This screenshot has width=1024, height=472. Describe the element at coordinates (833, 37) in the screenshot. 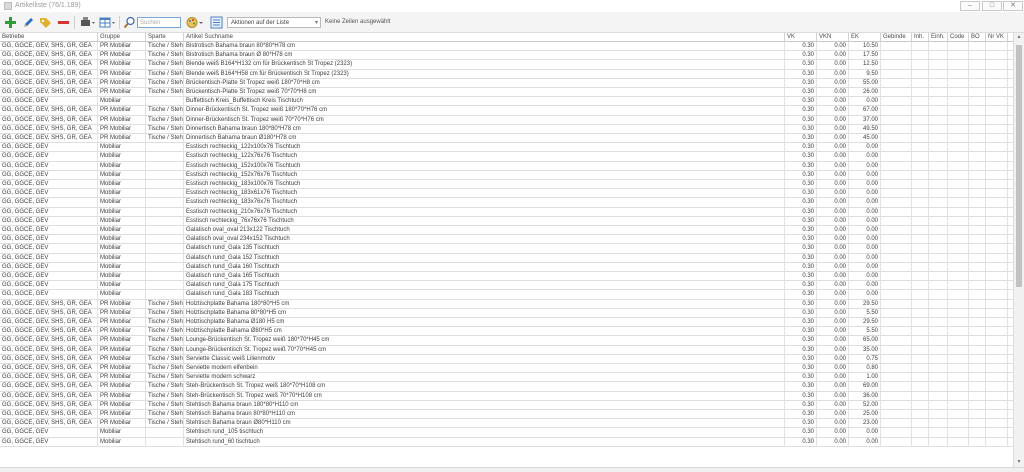

I see `column-header-vkn: VKN` at that location.